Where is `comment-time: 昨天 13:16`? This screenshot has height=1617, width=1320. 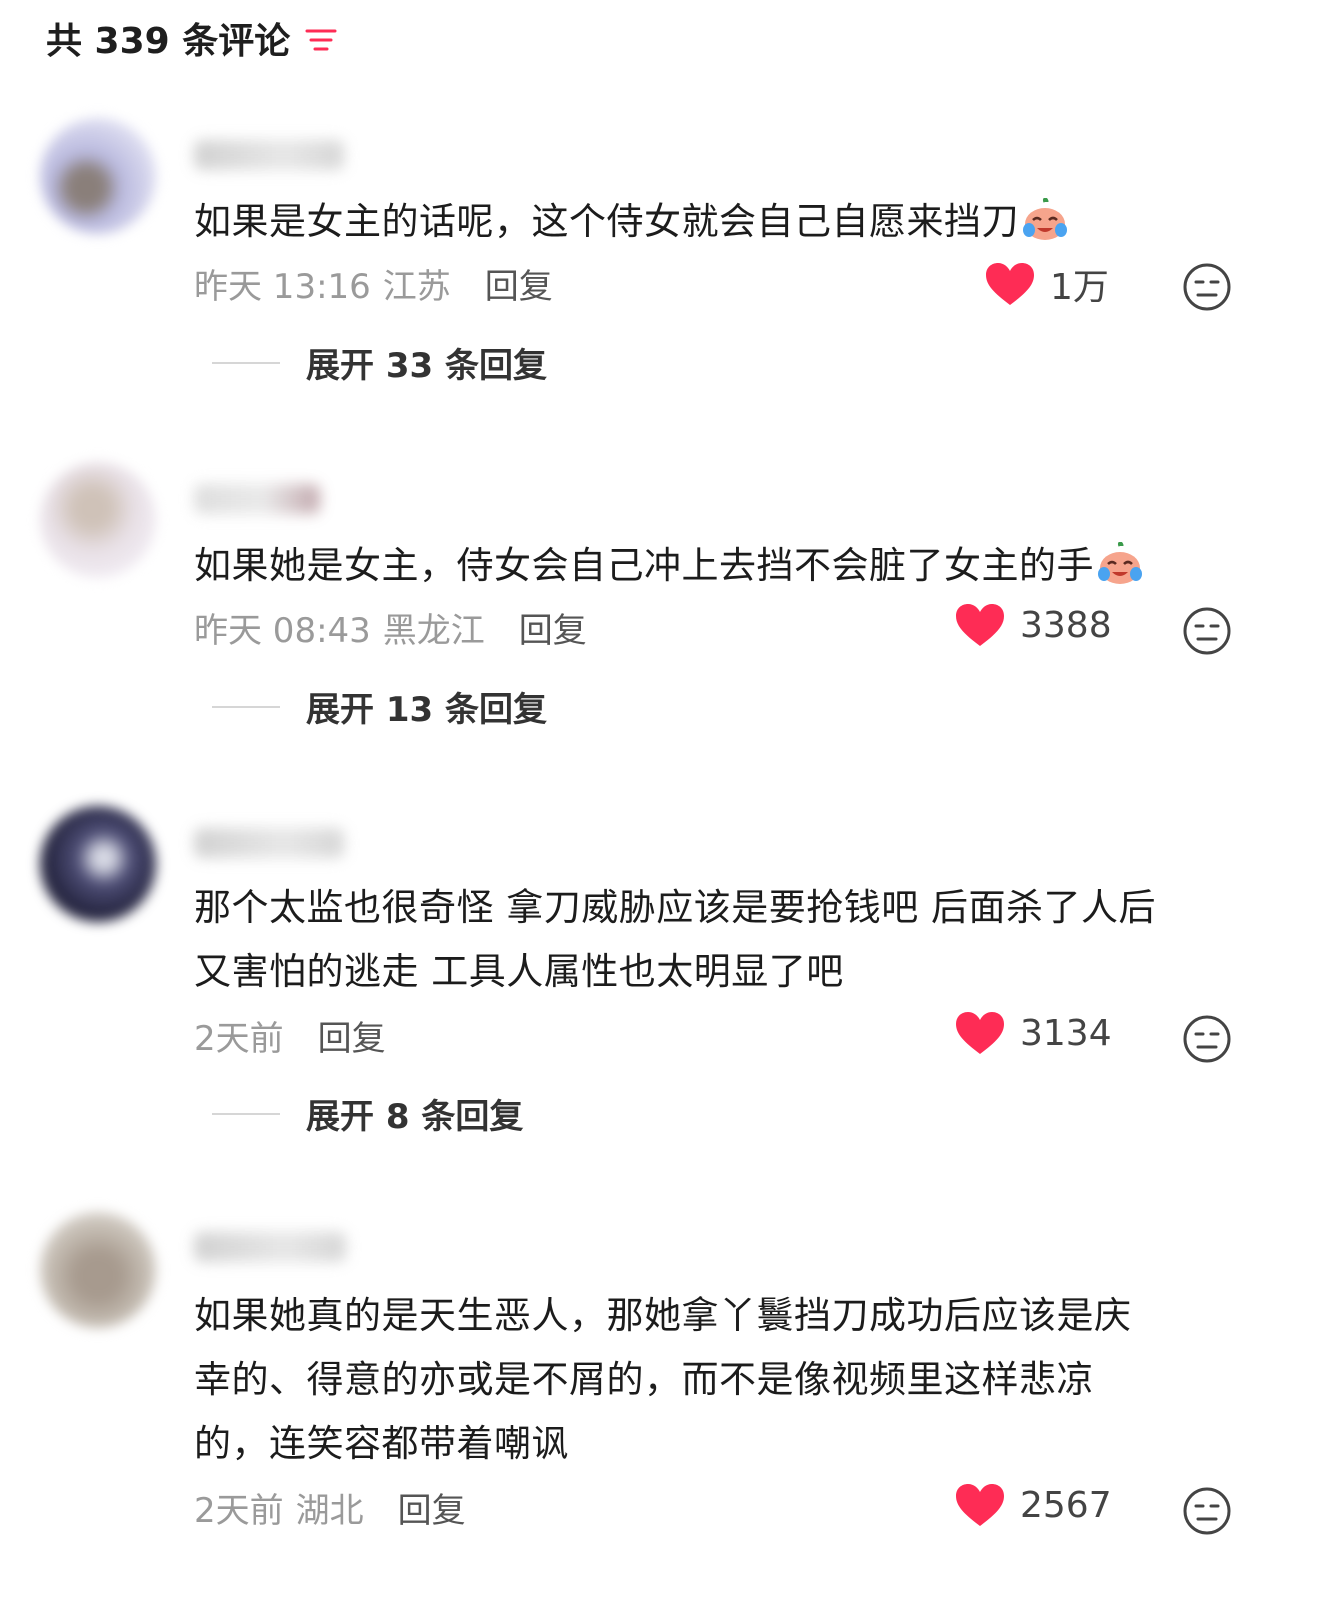 comment-time: 昨天 13:16 is located at coordinates (282, 286).